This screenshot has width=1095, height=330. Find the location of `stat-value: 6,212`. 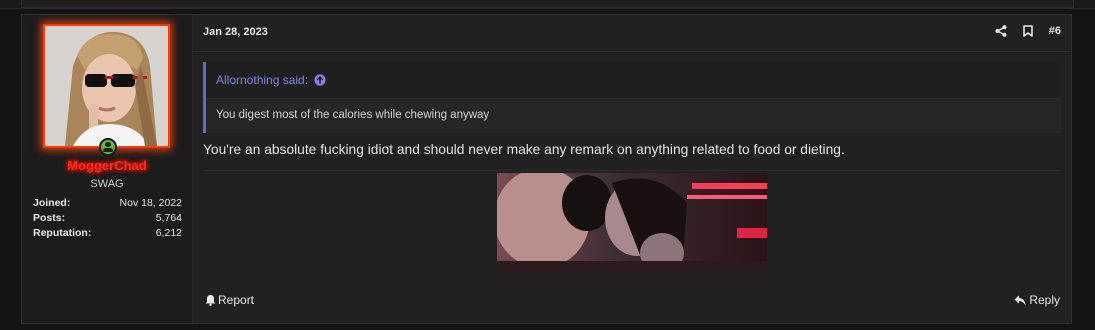

stat-value: 6,212 is located at coordinates (168, 233).